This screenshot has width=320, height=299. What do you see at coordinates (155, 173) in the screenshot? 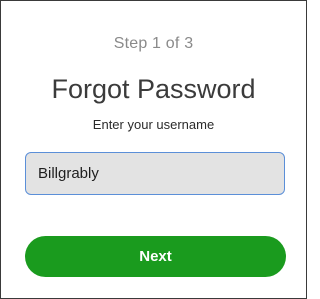
I see `username-input` at bounding box center [155, 173].